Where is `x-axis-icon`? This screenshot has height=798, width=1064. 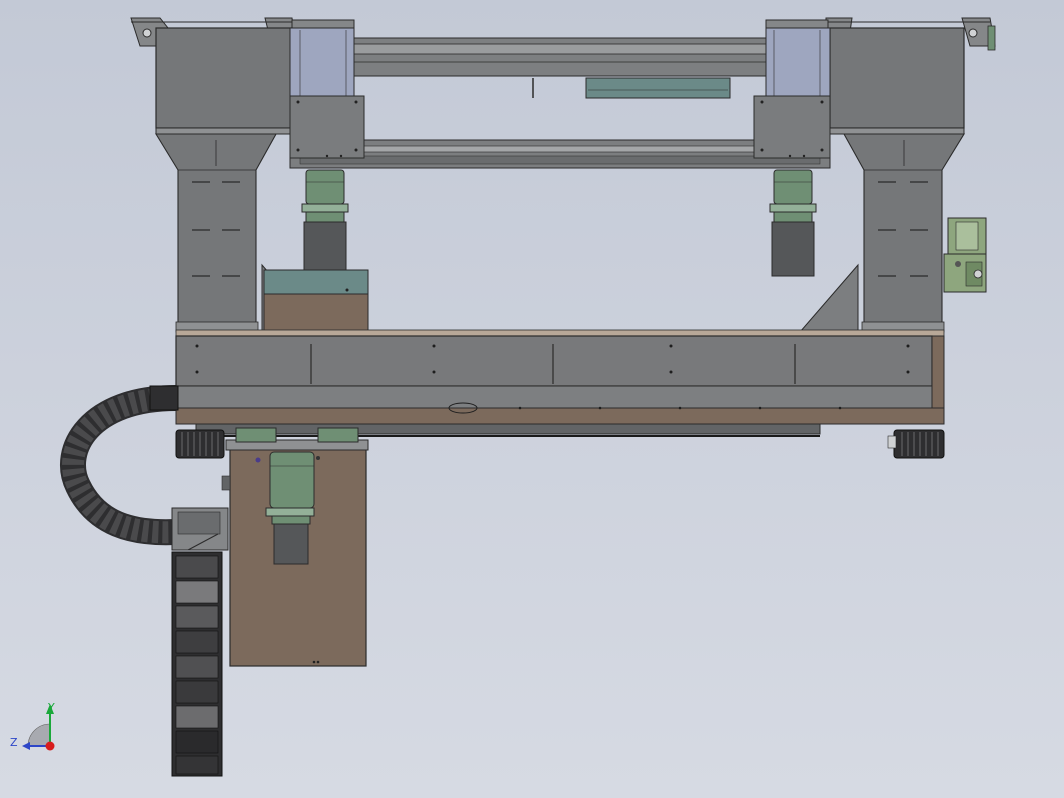
x-axis-icon is located at coordinates (50, 746).